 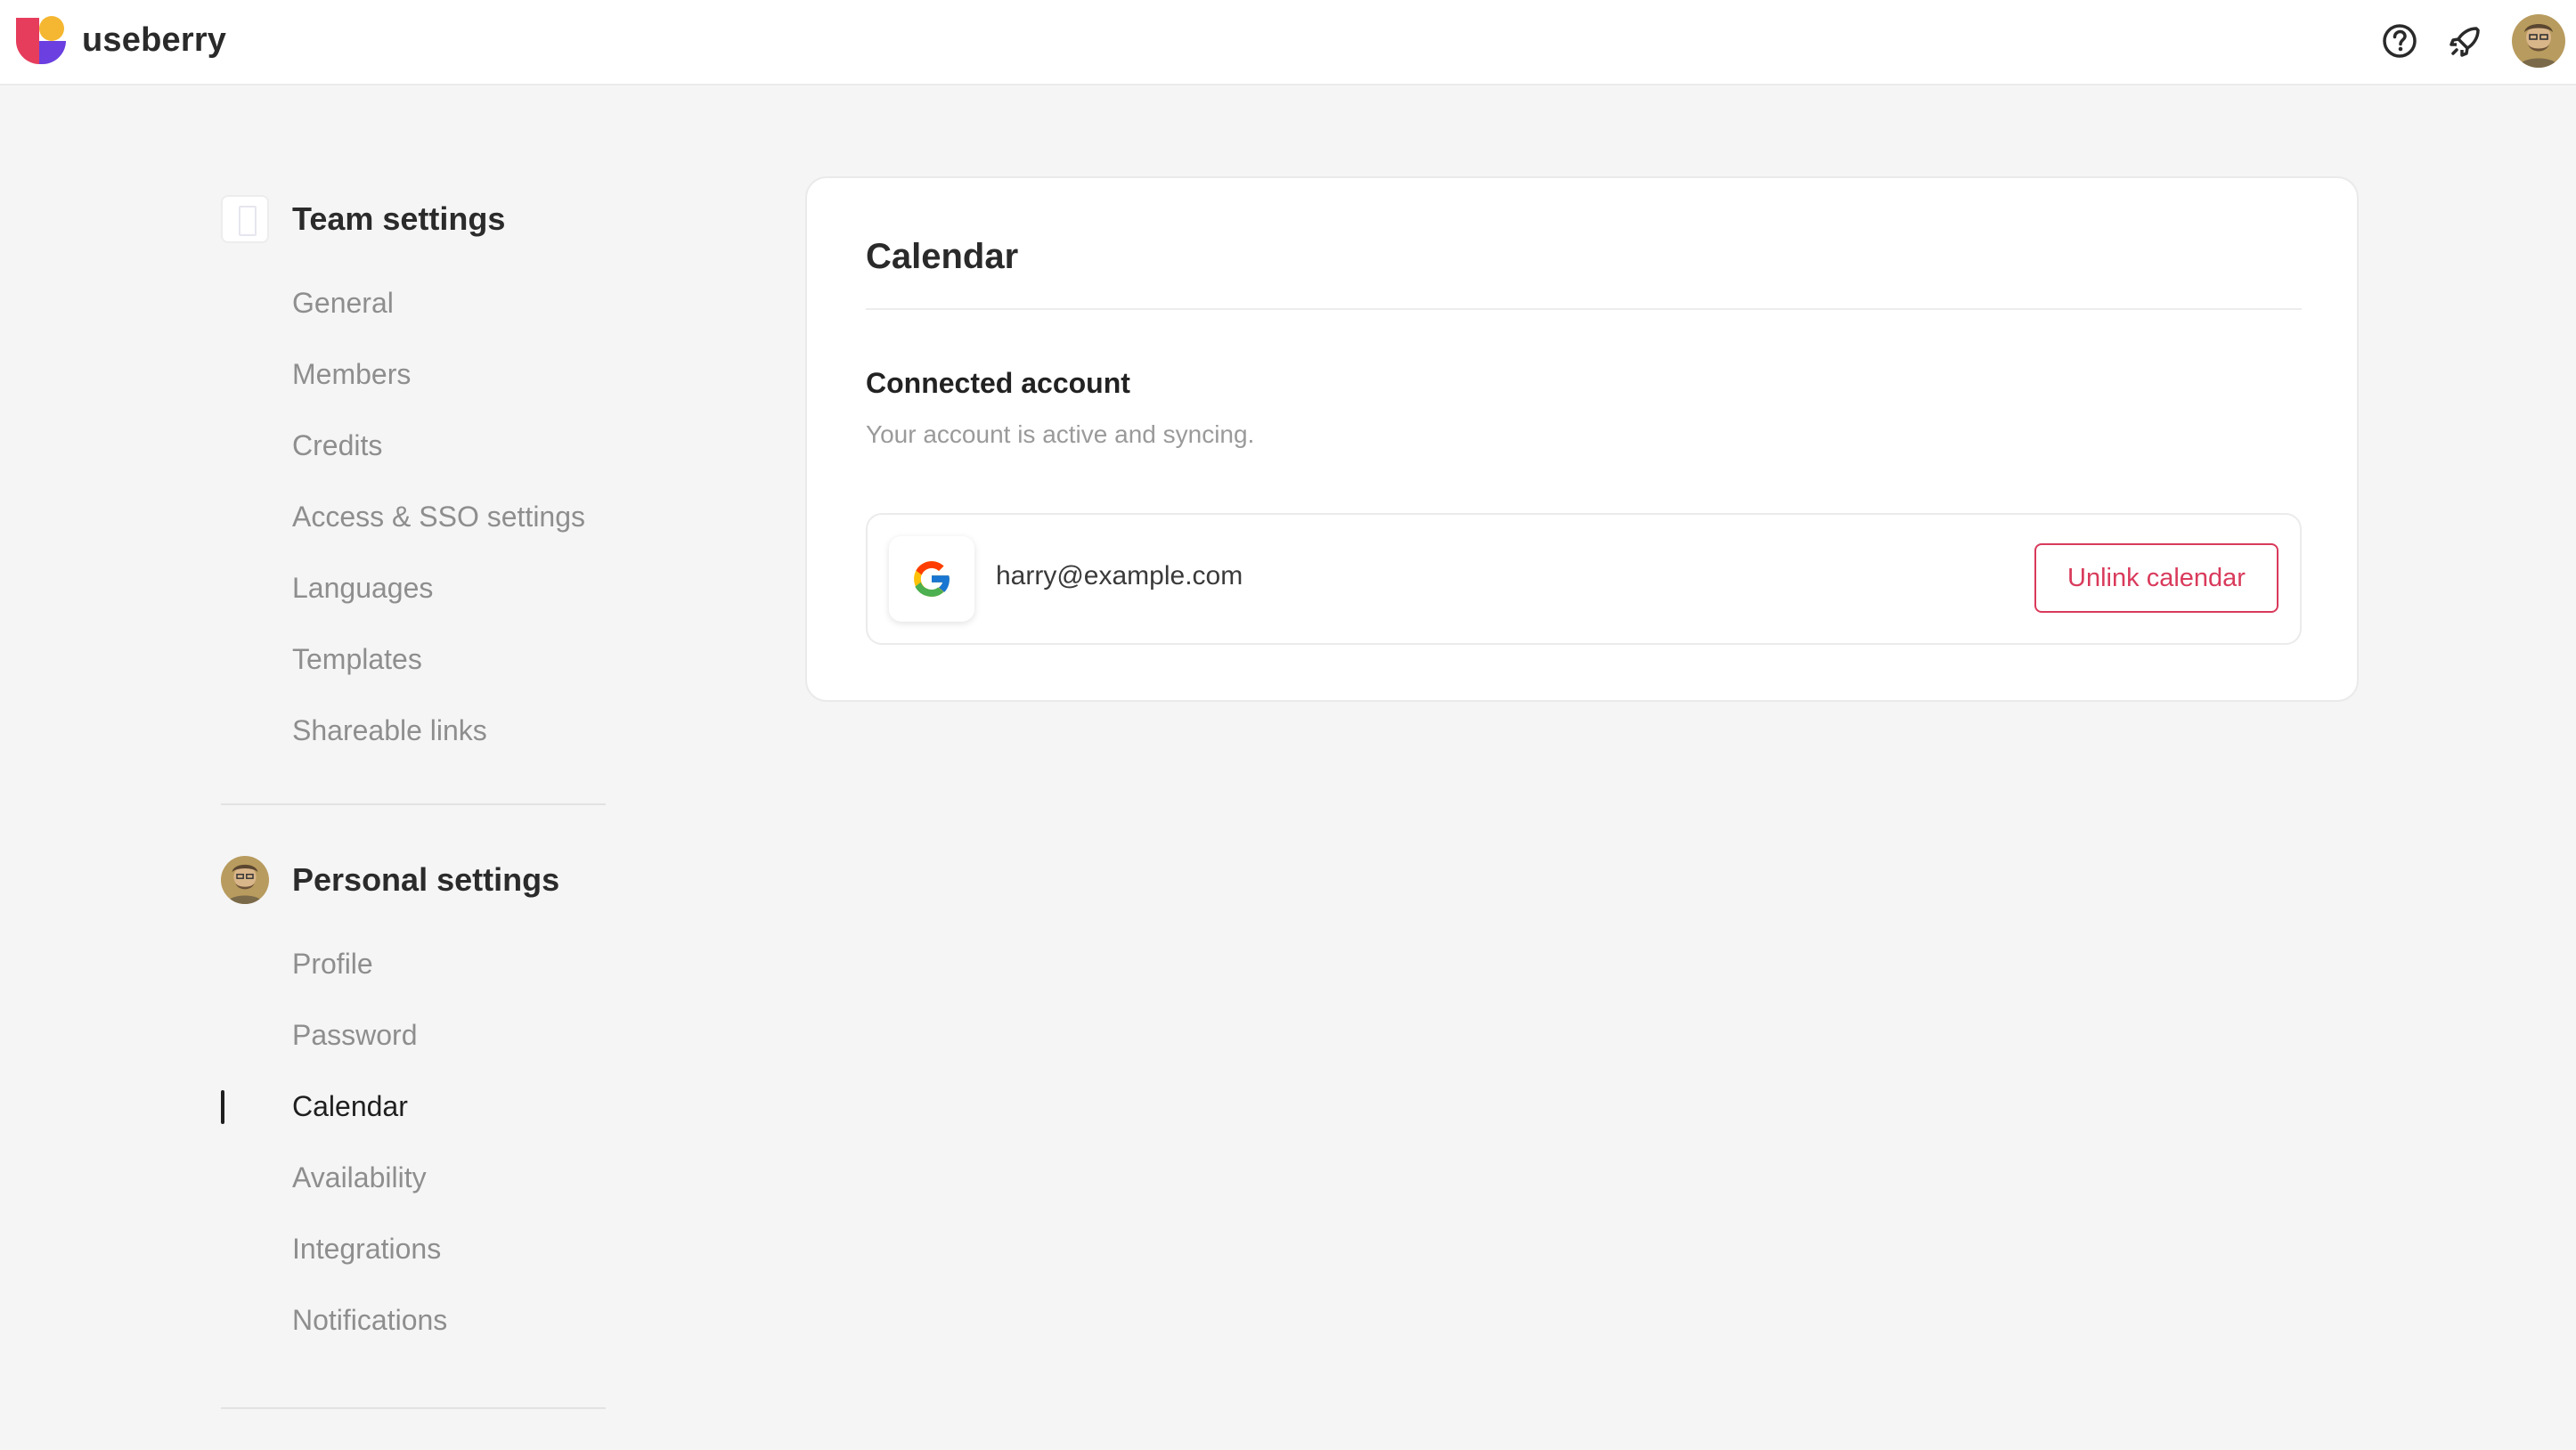 I want to click on sidebar-item-integrations: Integrations, so click(x=414, y=1248).